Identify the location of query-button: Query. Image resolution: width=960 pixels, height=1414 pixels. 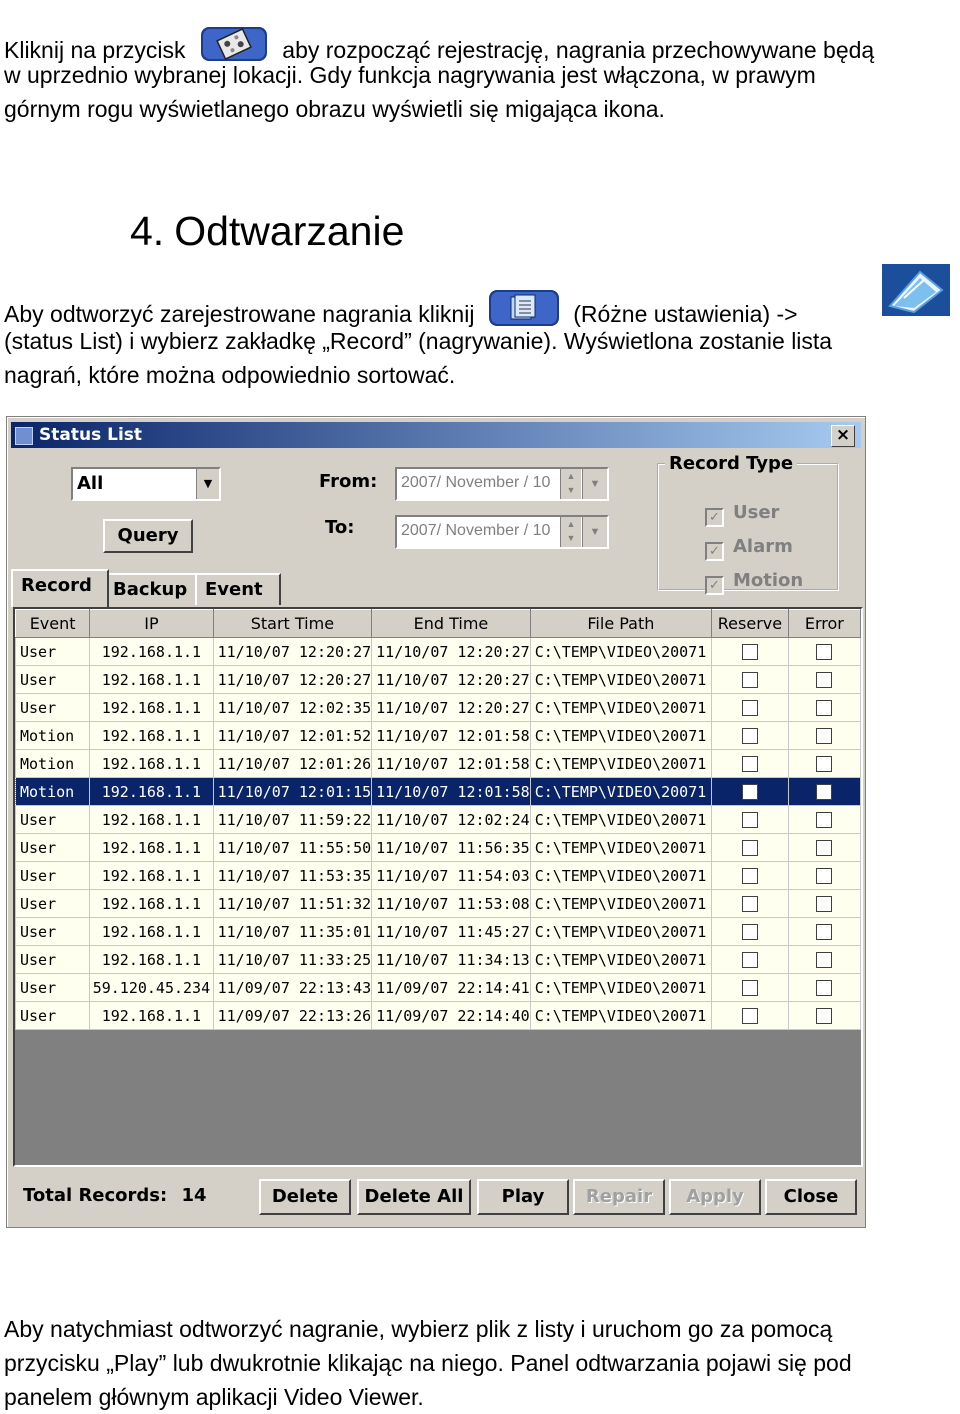
(148, 536).